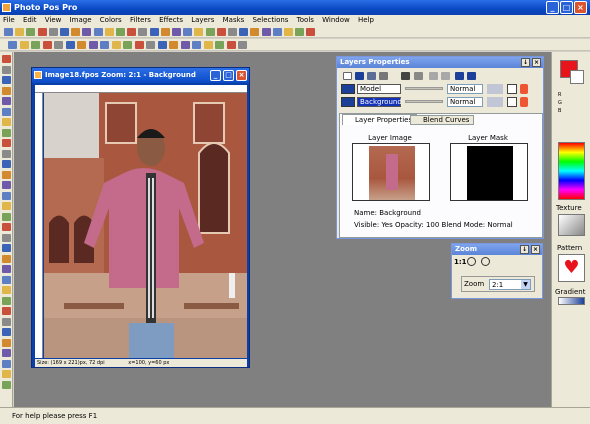 The height and width of the screenshot is (424, 590). Describe the element at coordinates (460, 262) in the screenshot. I see `zoom-actual-size-button: 1:1` at that location.